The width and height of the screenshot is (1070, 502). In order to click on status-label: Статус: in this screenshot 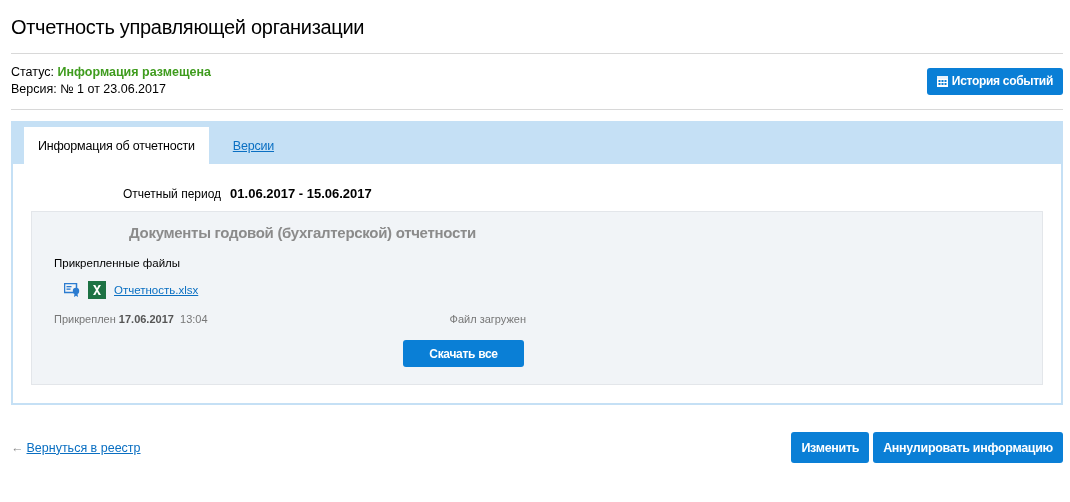, I will do `click(32, 72)`.